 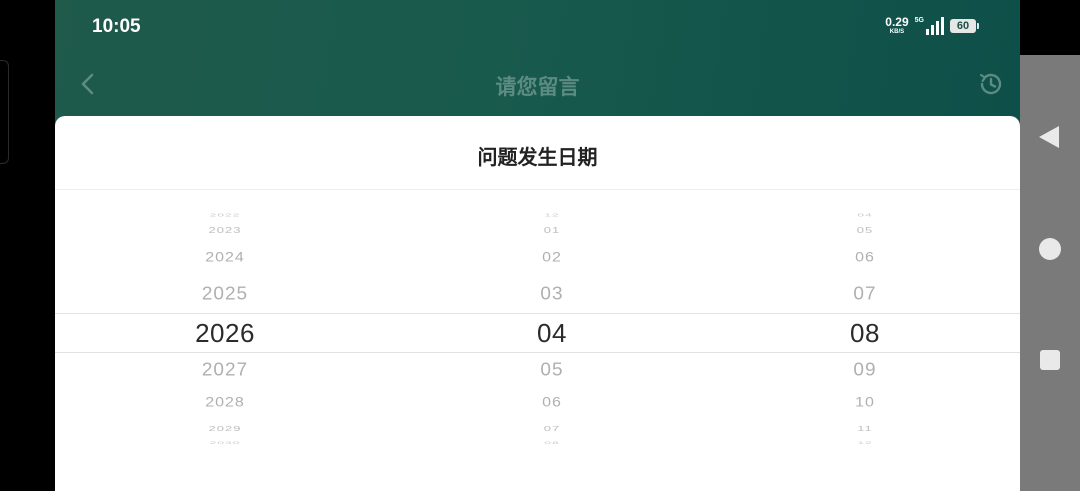 I want to click on month-option: 03, so click(x=552, y=295).